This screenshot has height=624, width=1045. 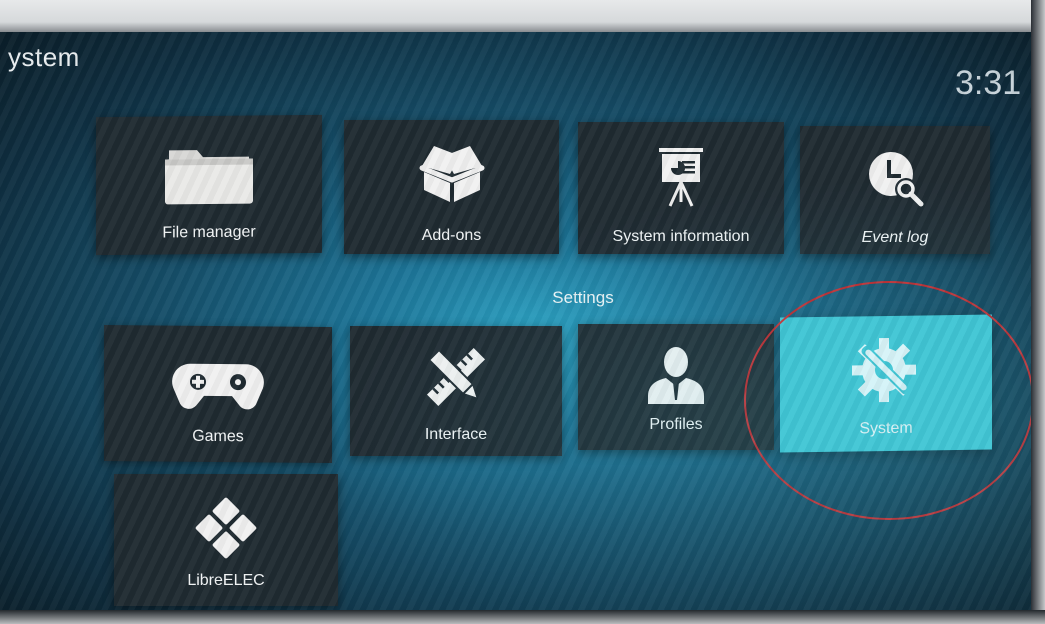 I want to click on annotation-circle, so click(x=887, y=400).